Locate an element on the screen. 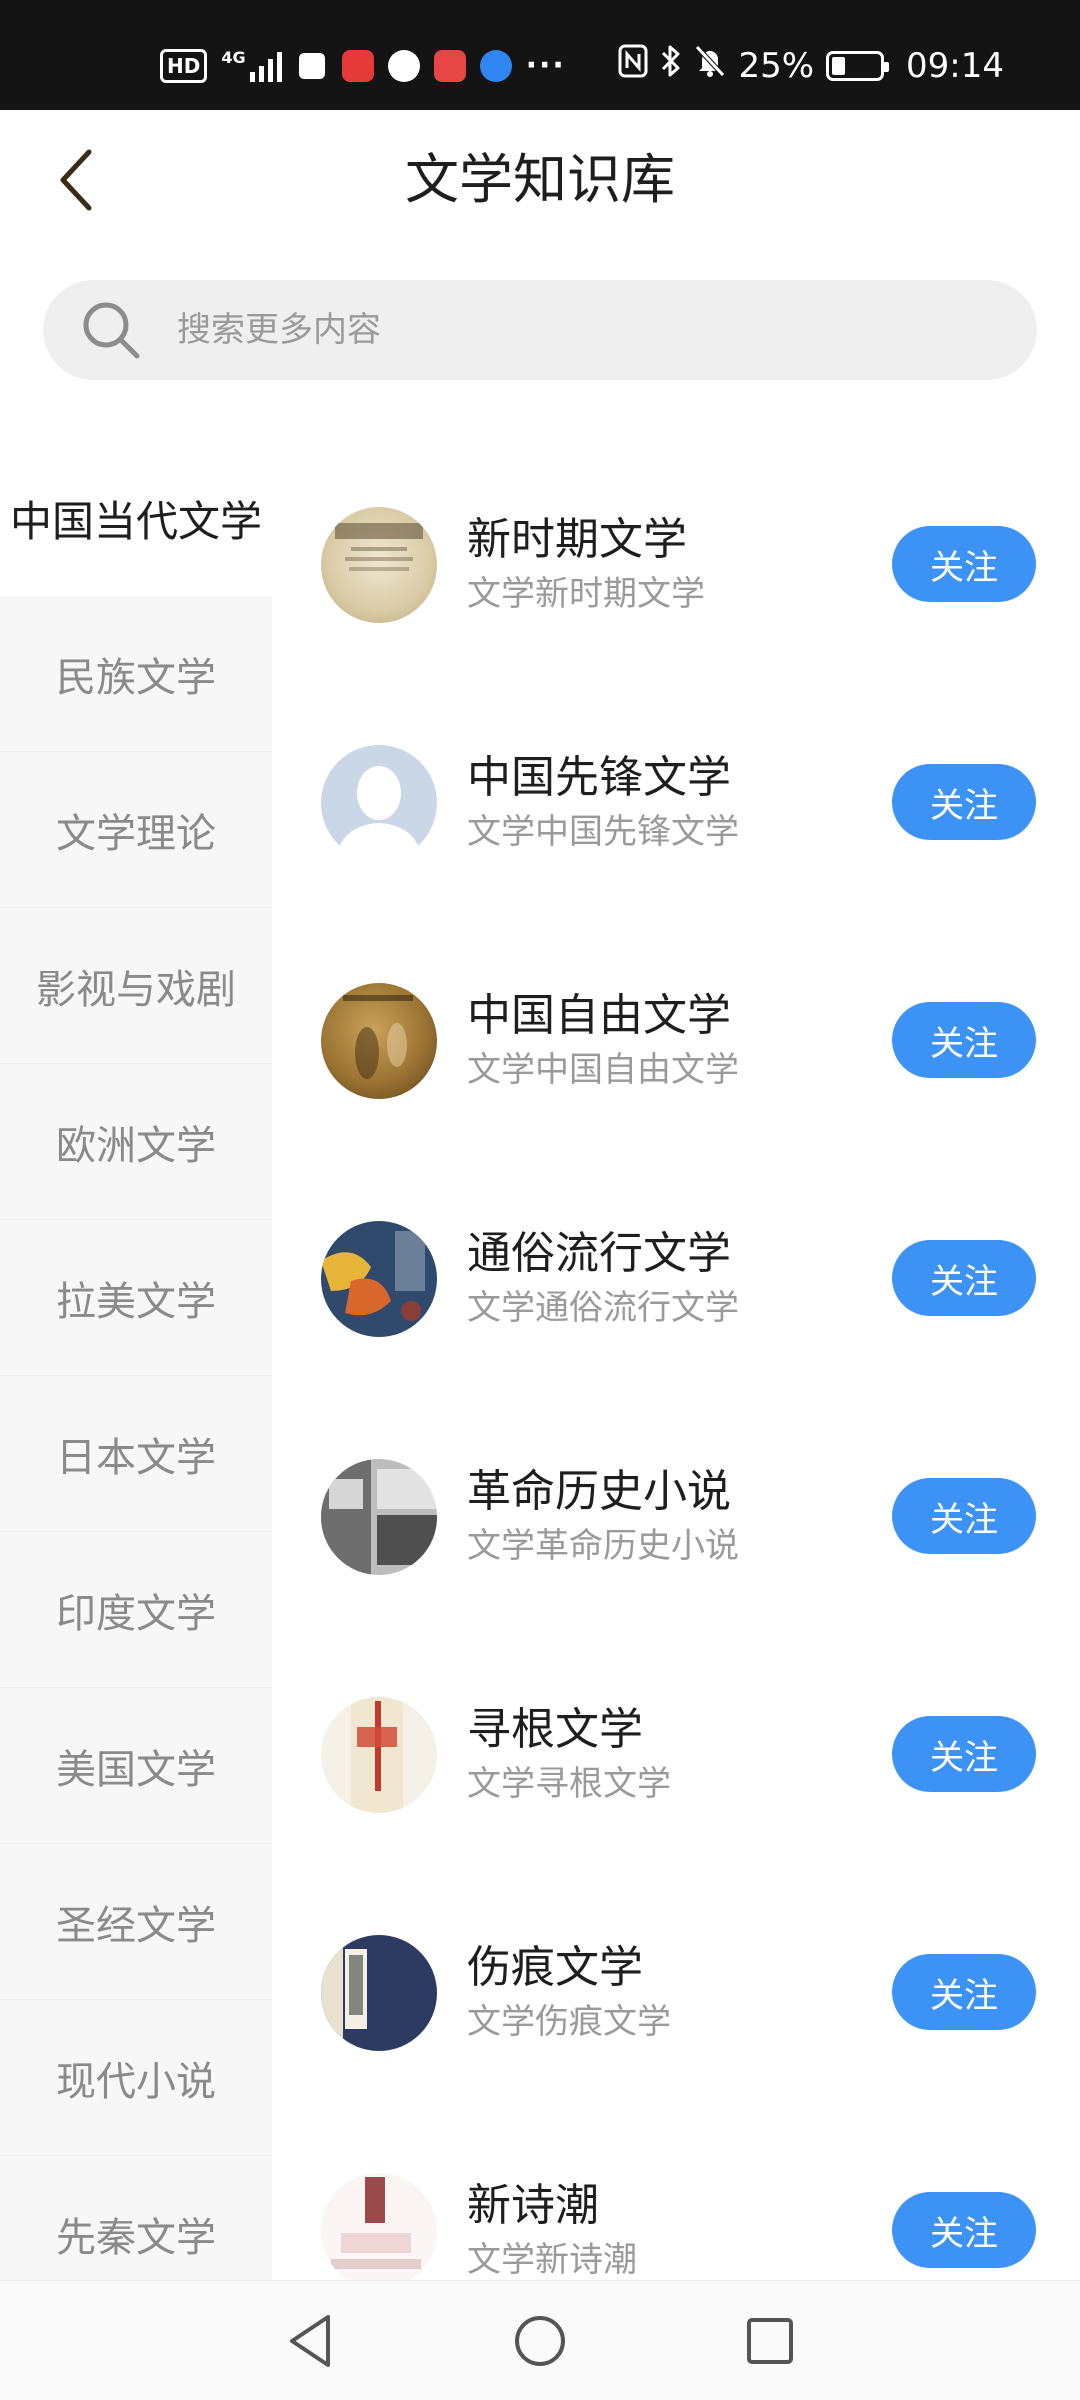 This screenshot has width=1080, height=2400. system-nav-bar is located at coordinates (540, 2340).